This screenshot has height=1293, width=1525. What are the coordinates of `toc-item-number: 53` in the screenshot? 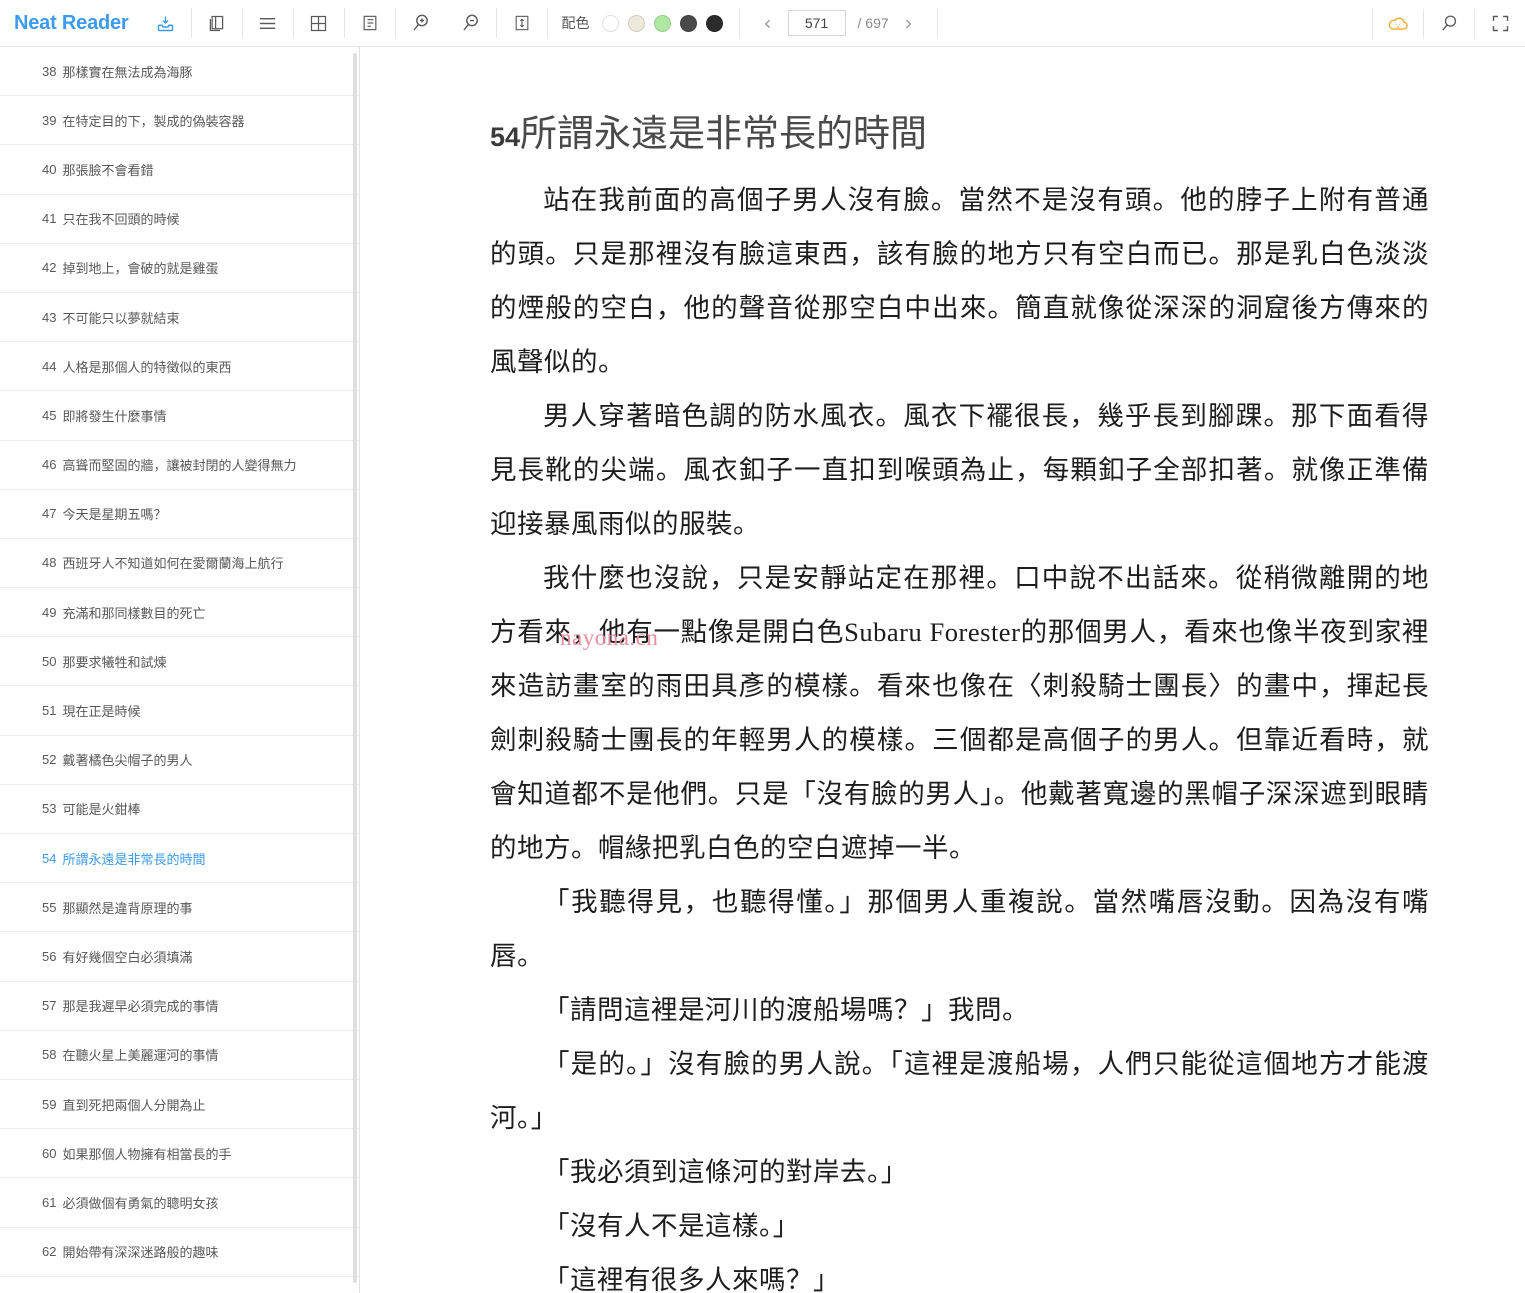 It's located at (49, 809).